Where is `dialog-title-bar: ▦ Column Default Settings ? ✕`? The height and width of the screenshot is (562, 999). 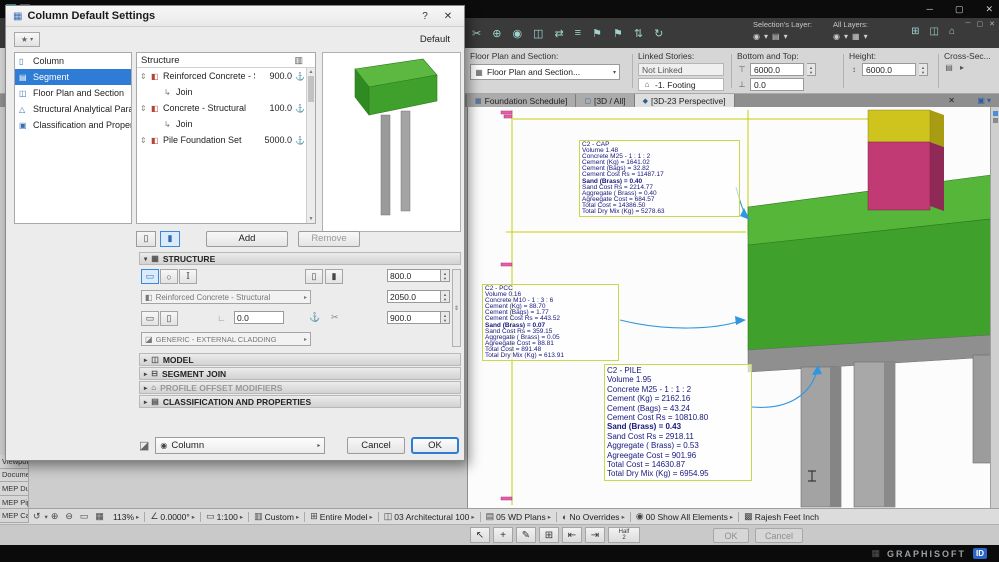 dialog-title-bar: ▦ Column Default Settings ? ✕ is located at coordinates (235, 16).